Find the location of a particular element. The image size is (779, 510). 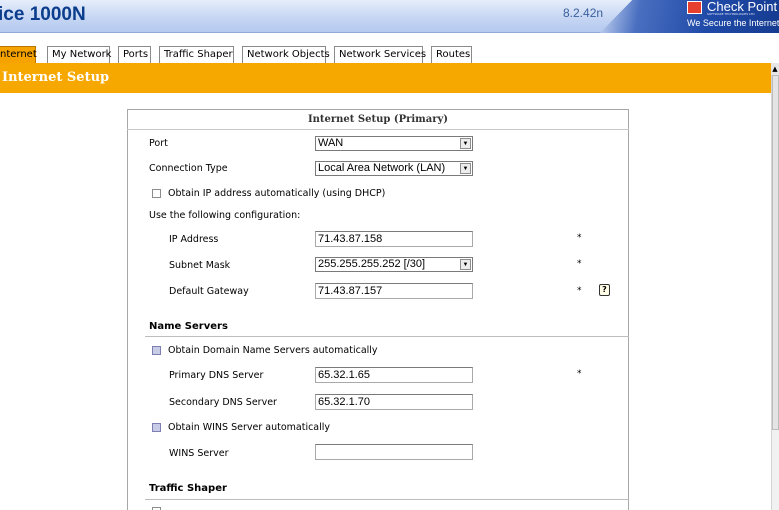

connection-type-select: Local Area Network (LAN) ▼ is located at coordinates (394, 168).